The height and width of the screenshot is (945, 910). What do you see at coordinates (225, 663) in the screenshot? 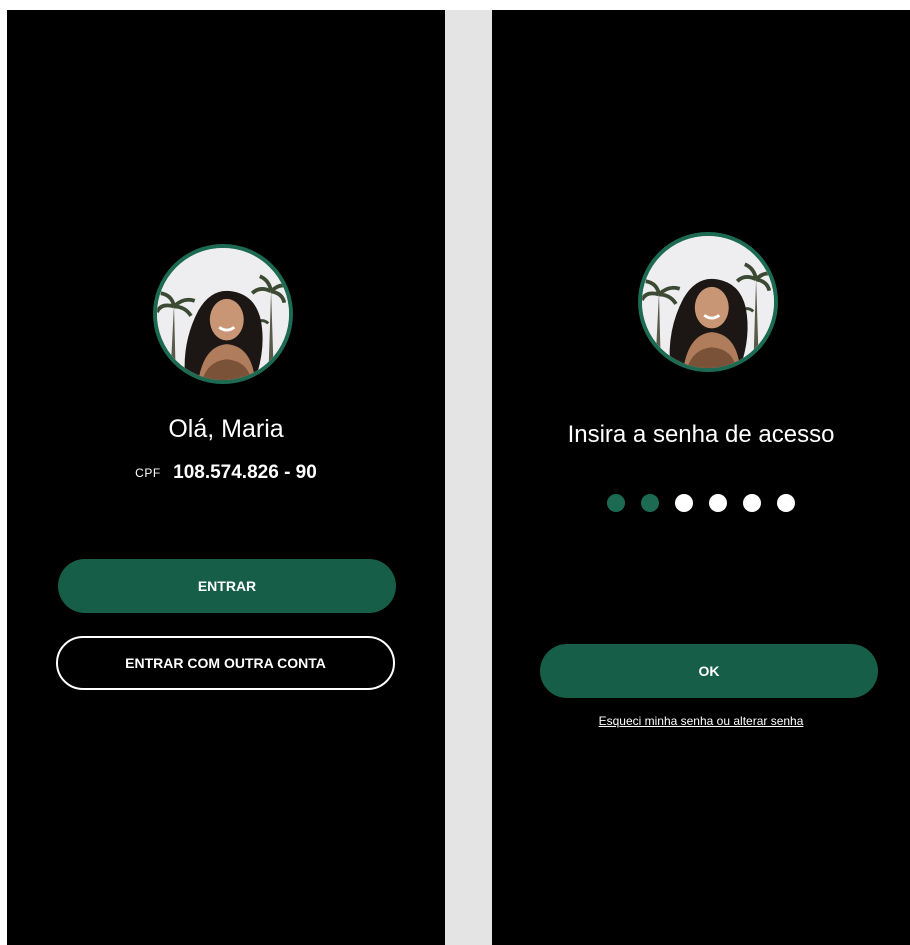
I see `enter-other-account-button: ENTRAR COM OUTRA CONTA` at bounding box center [225, 663].